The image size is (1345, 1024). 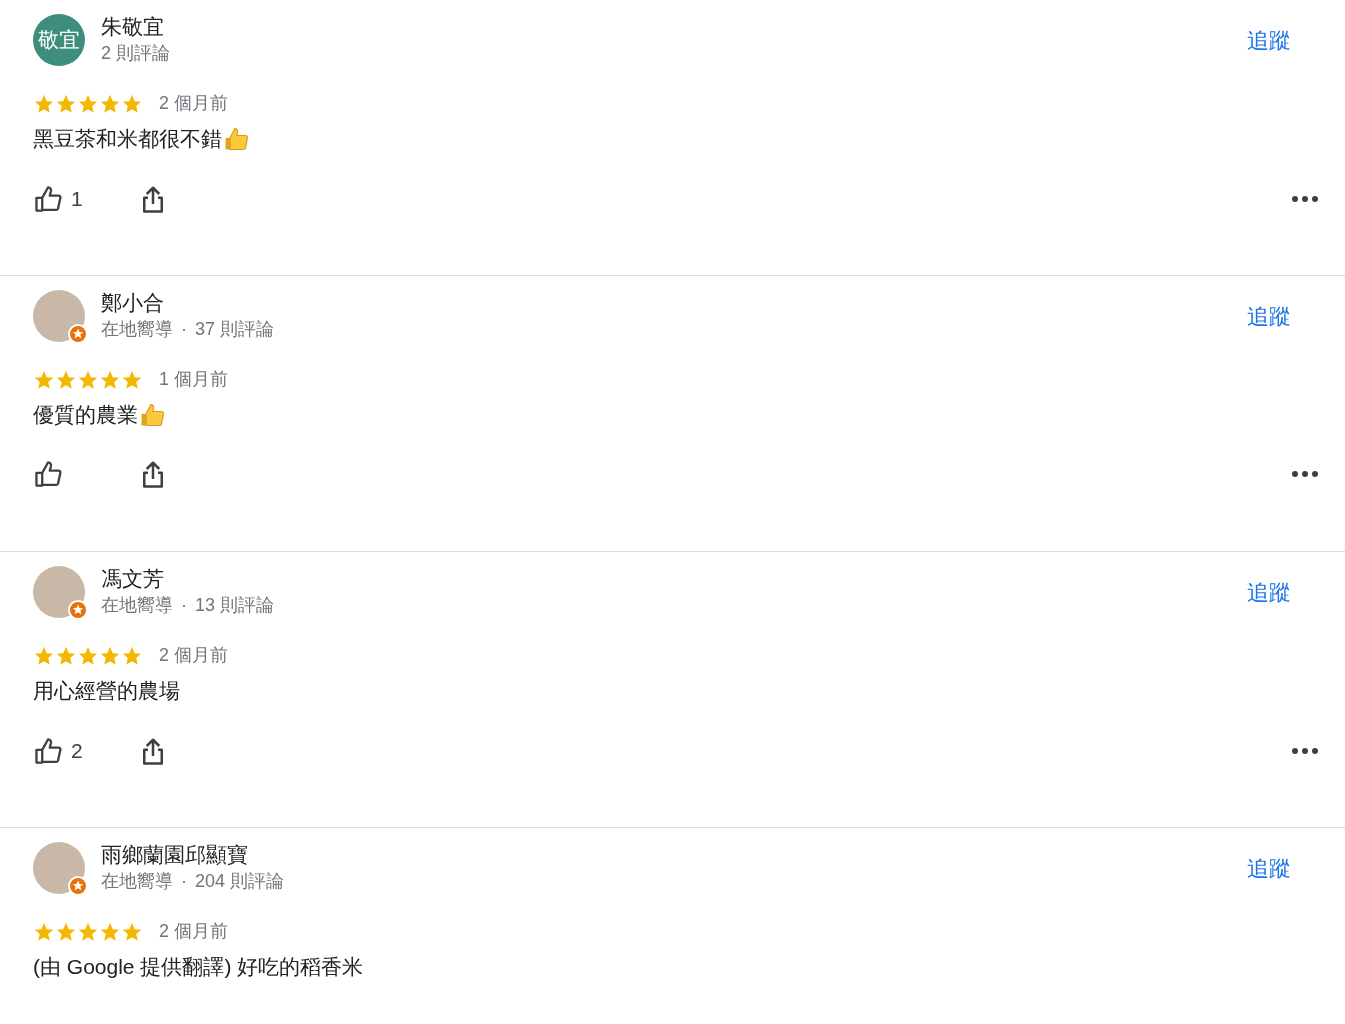 What do you see at coordinates (193, 379) in the screenshot?
I see `review-time: 1 個月前` at bounding box center [193, 379].